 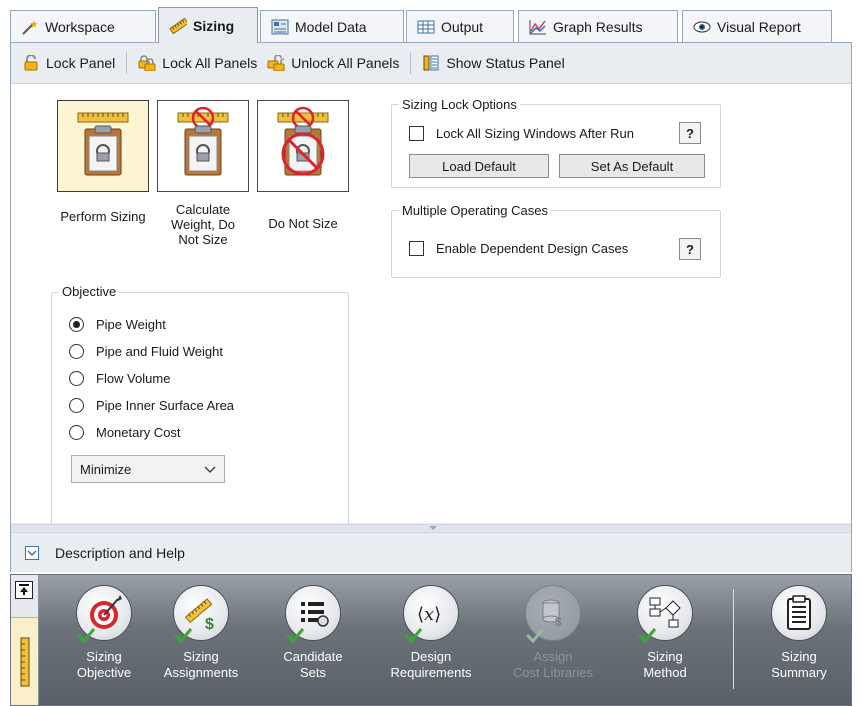 What do you see at coordinates (505, 63) in the screenshot?
I see `show-status-label: Show Status Panel` at bounding box center [505, 63].